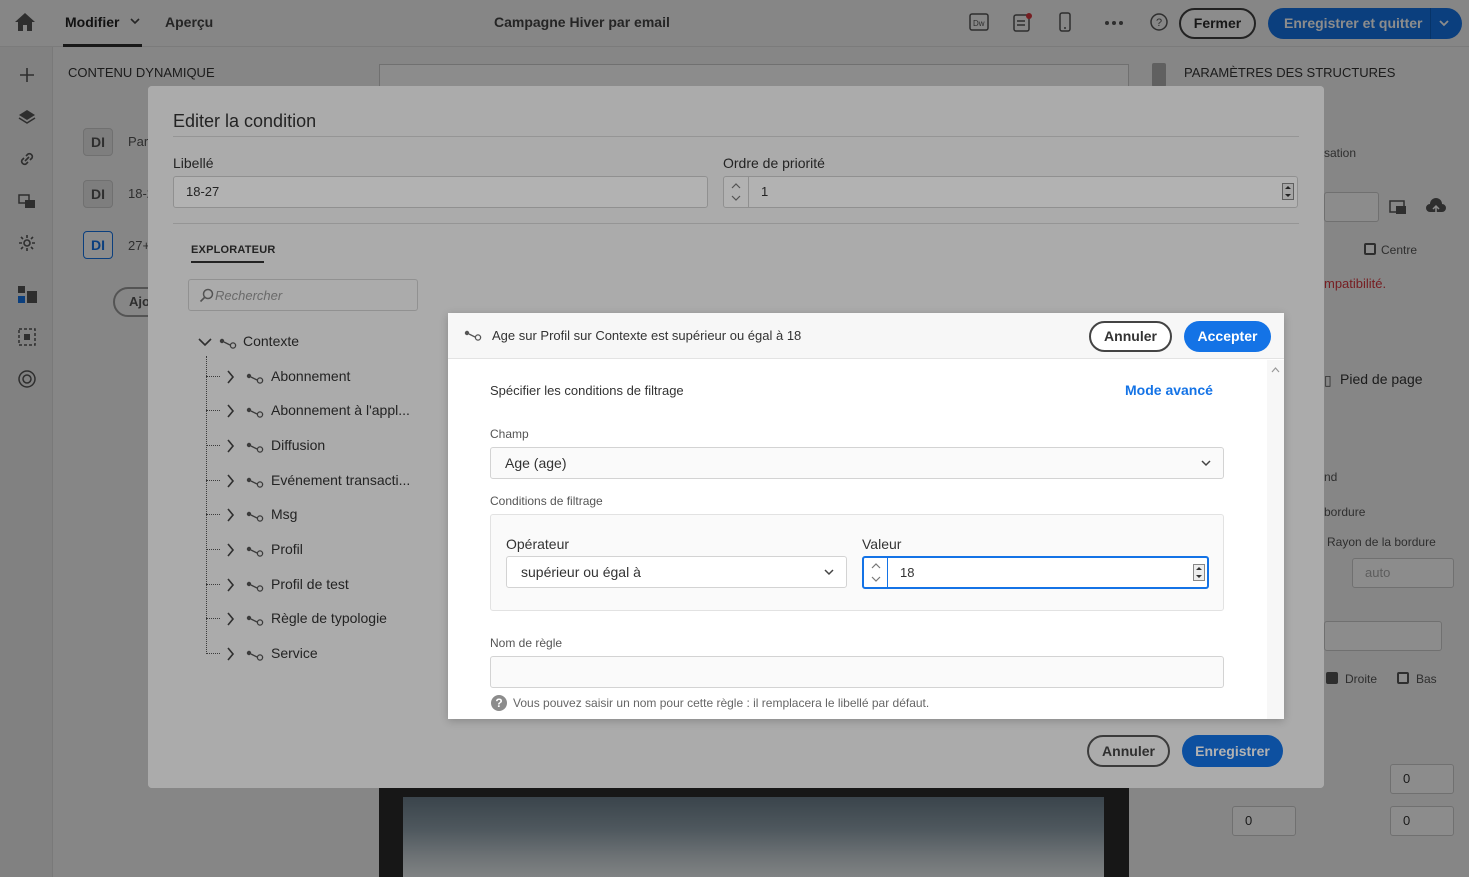  I want to click on value-input: 18, so click(1035, 572).